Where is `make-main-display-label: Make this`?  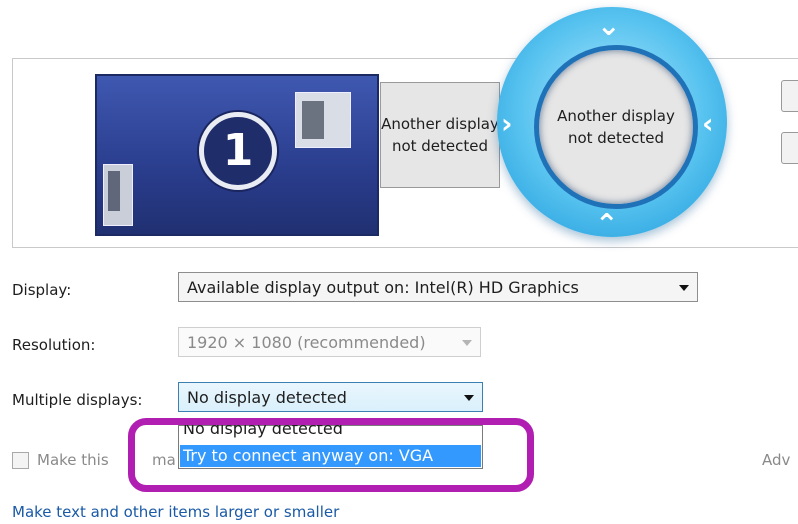 make-main-display-label: Make this is located at coordinates (73, 460).